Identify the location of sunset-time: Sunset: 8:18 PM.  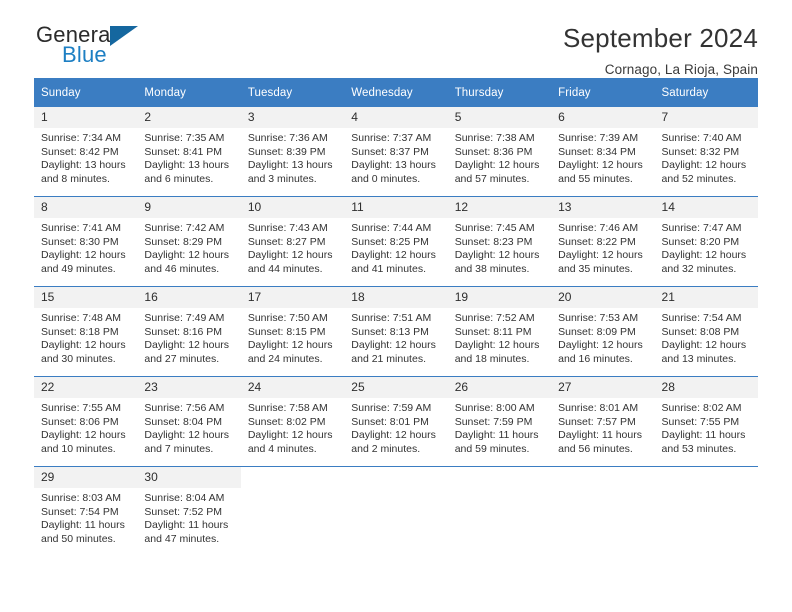
(80, 331).